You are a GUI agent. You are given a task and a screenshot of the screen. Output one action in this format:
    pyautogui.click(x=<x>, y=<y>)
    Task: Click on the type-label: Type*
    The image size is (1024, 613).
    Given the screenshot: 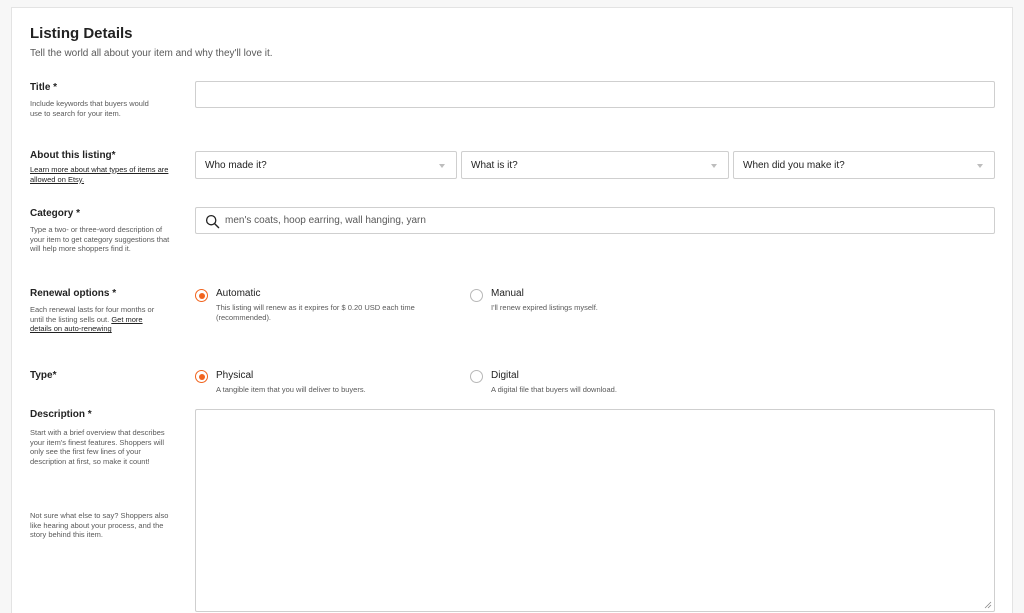 What is the action you would take?
    pyautogui.click(x=43, y=375)
    